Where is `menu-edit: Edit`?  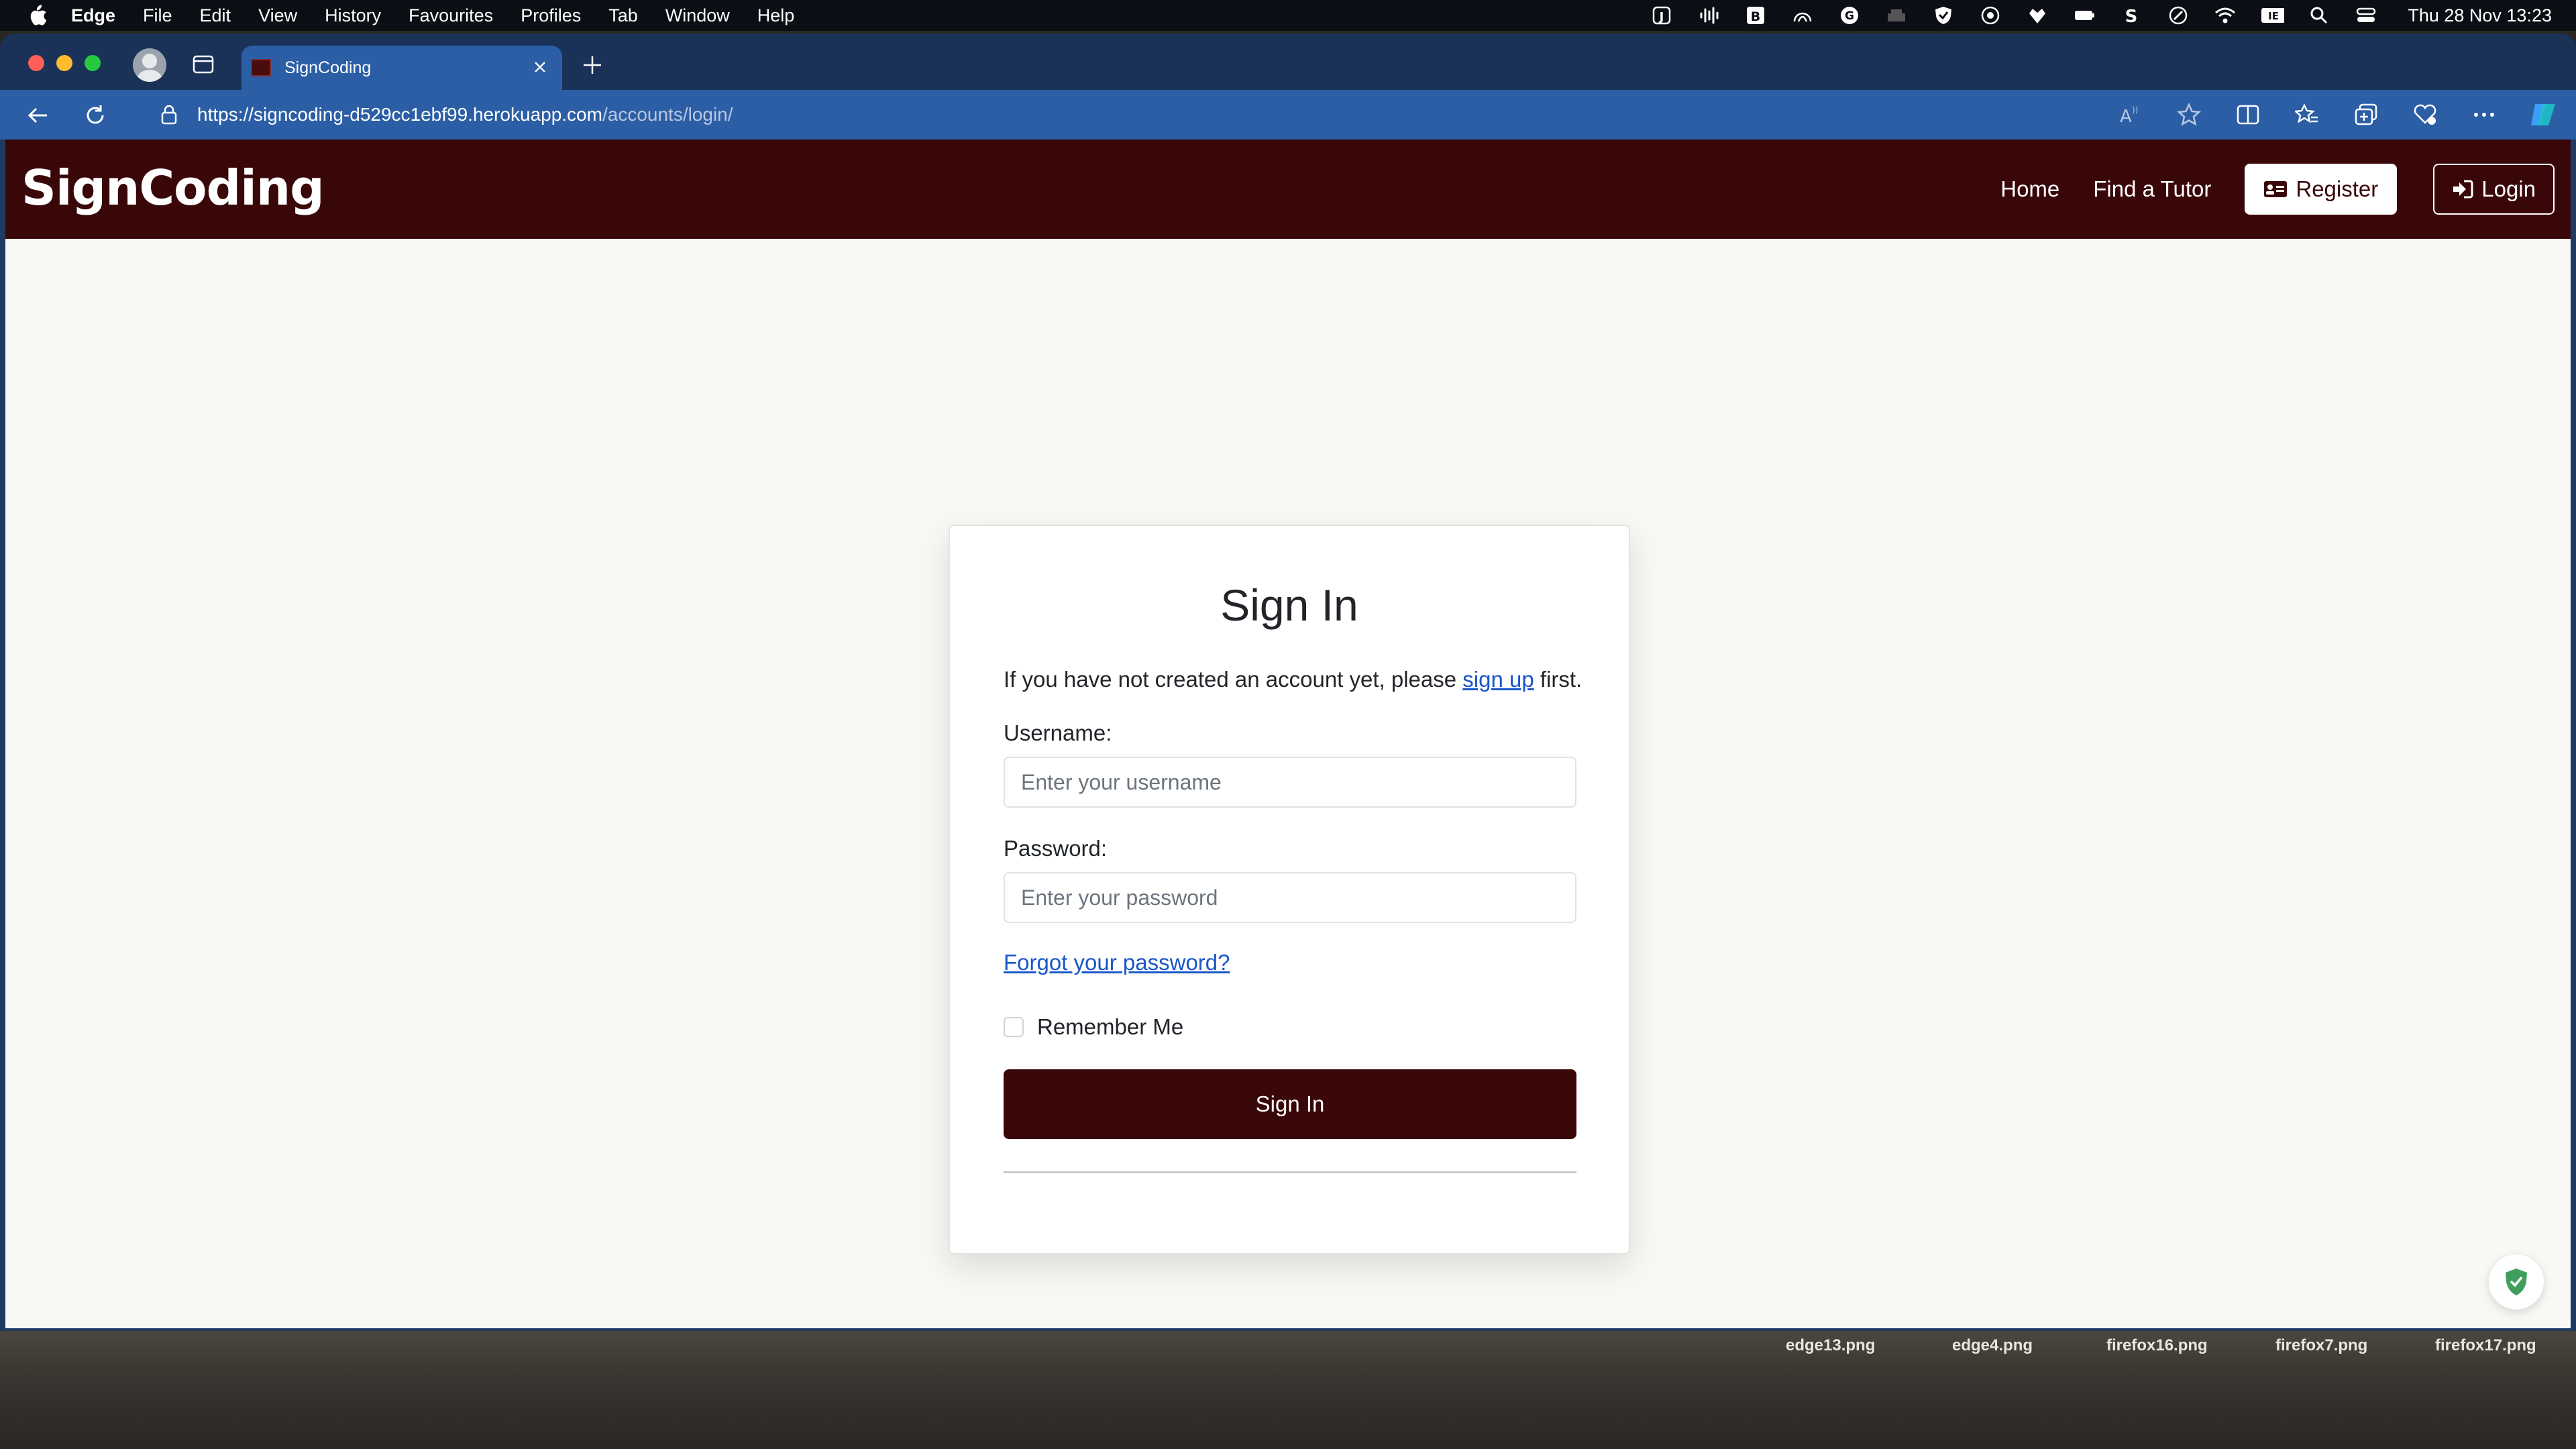
menu-edit: Edit is located at coordinates (215, 15).